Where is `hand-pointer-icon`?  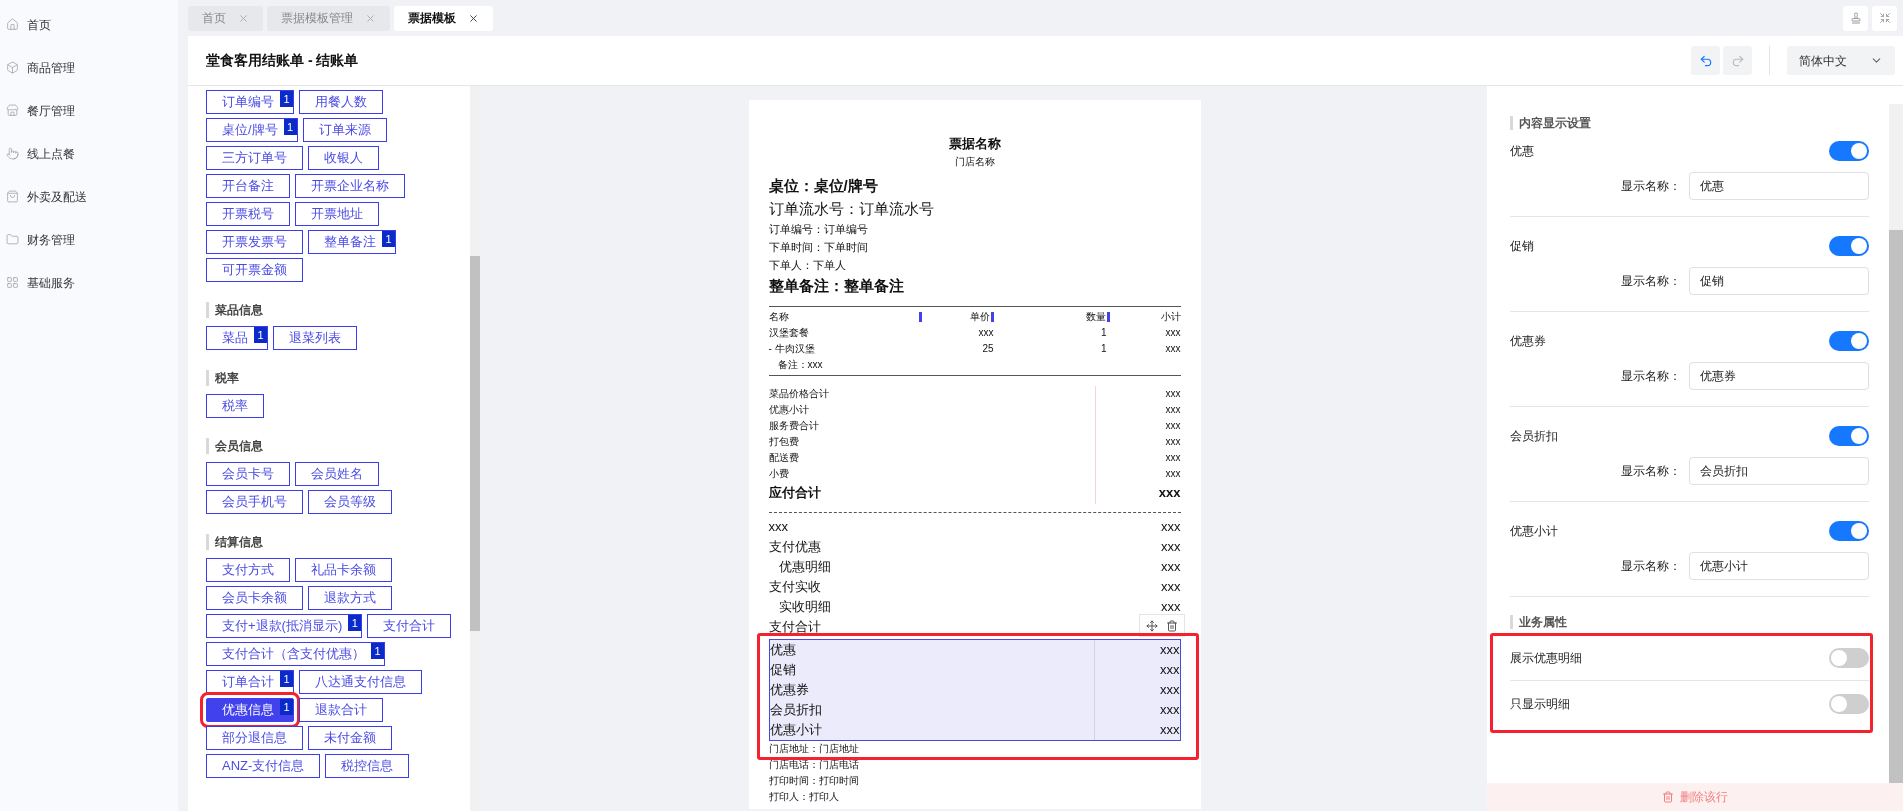
hand-pointer-icon is located at coordinates (12, 153).